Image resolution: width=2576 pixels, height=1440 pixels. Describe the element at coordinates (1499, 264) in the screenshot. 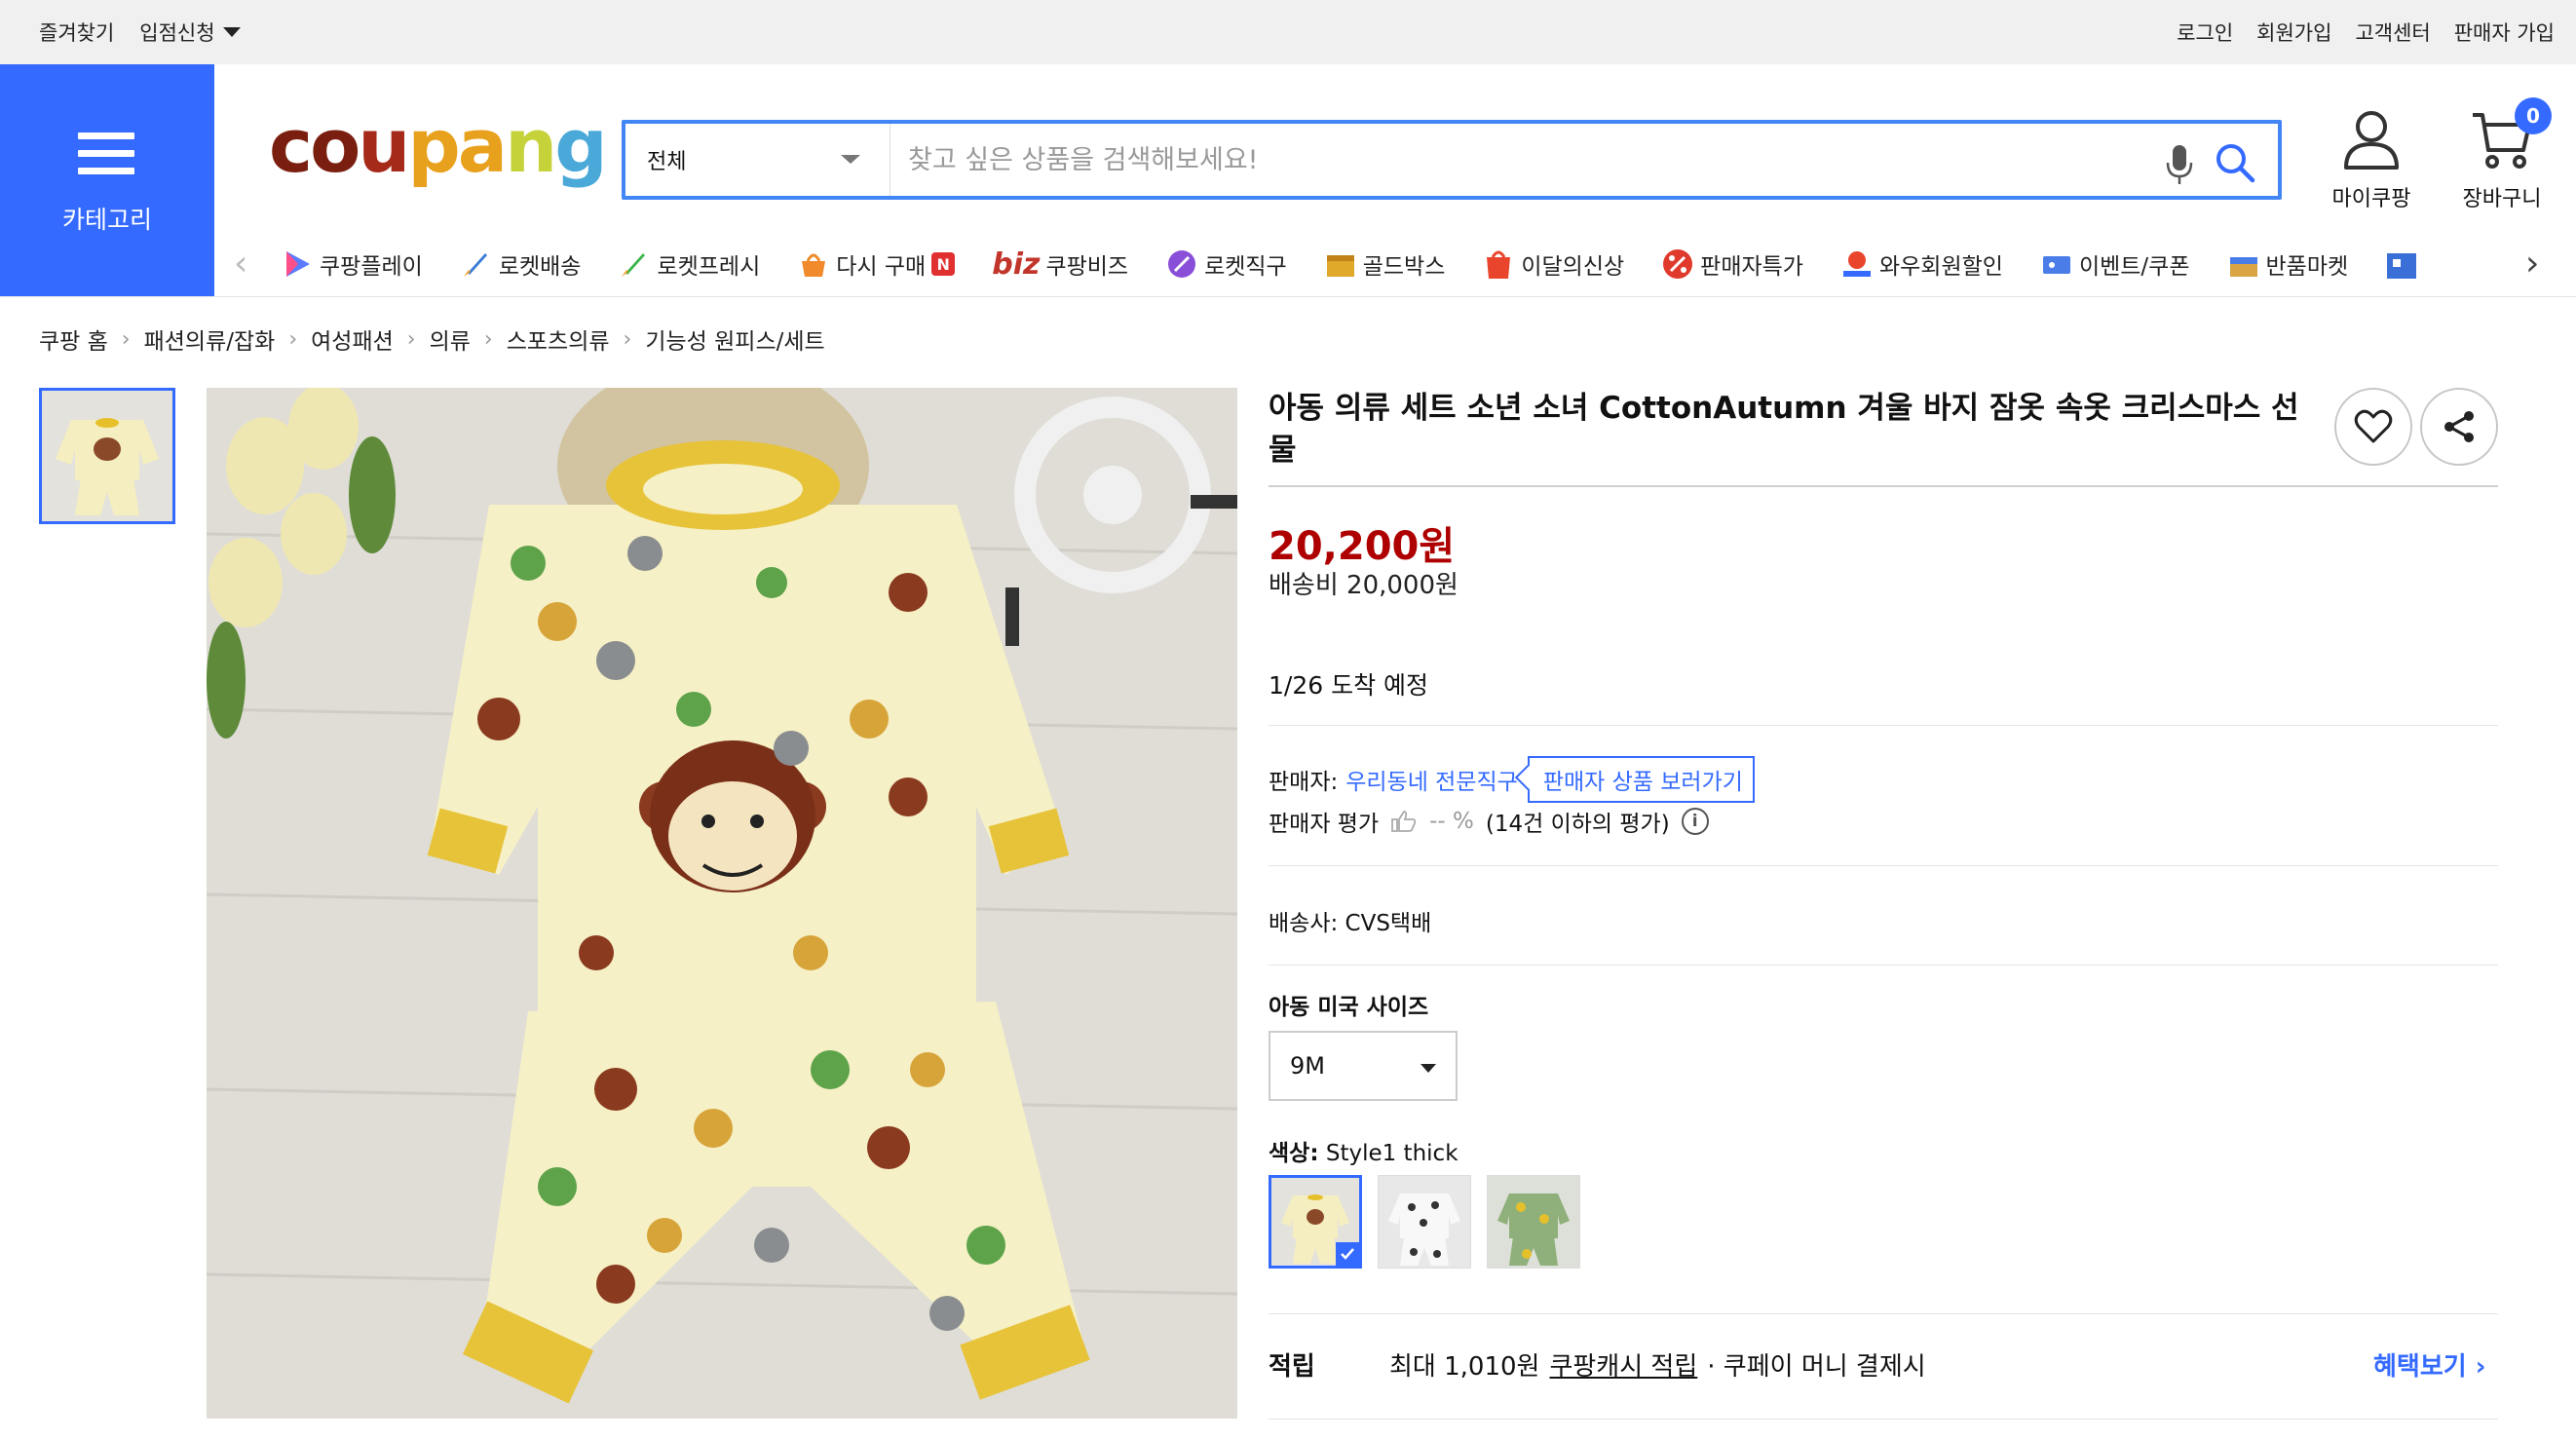

I see `new-icon` at that location.